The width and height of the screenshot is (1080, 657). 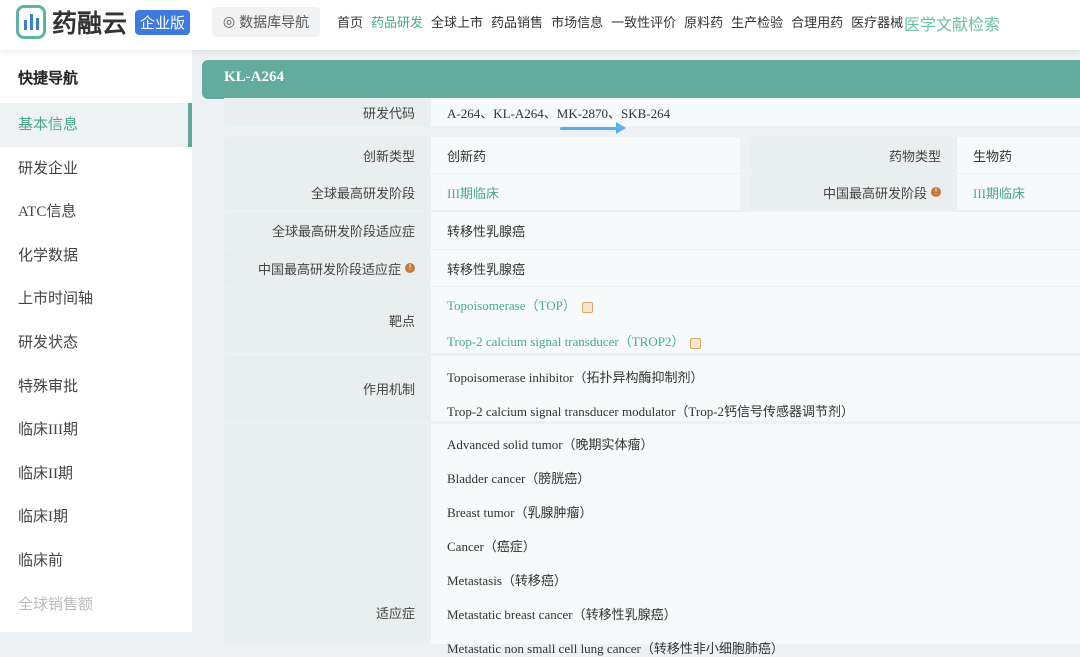 I want to click on global-phase-label: 全球最高研发阶段, so click(x=327, y=192).